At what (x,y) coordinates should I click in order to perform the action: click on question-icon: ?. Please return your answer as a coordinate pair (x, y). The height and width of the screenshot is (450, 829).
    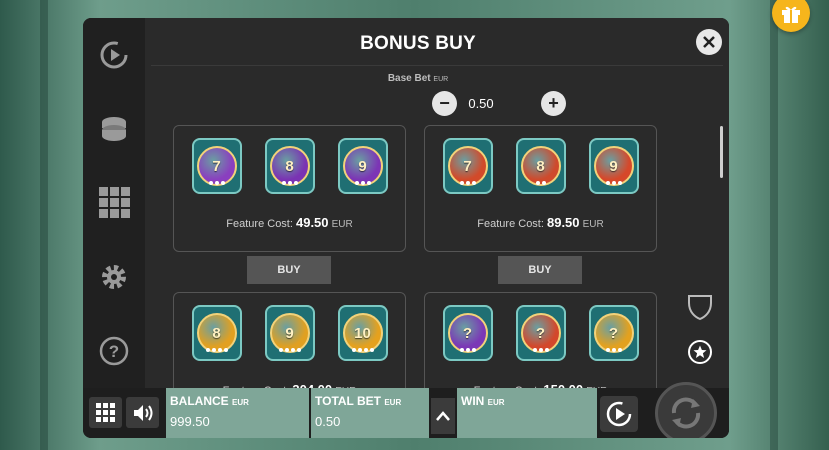
    Looking at the image, I should click on (114, 351).